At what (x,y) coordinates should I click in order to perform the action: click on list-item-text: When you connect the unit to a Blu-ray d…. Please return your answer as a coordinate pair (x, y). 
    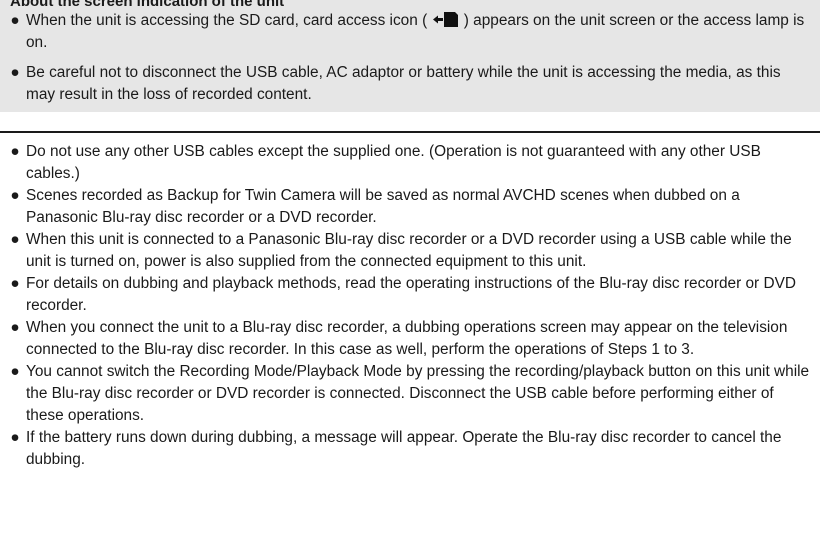
    Looking at the image, I should click on (407, 338).